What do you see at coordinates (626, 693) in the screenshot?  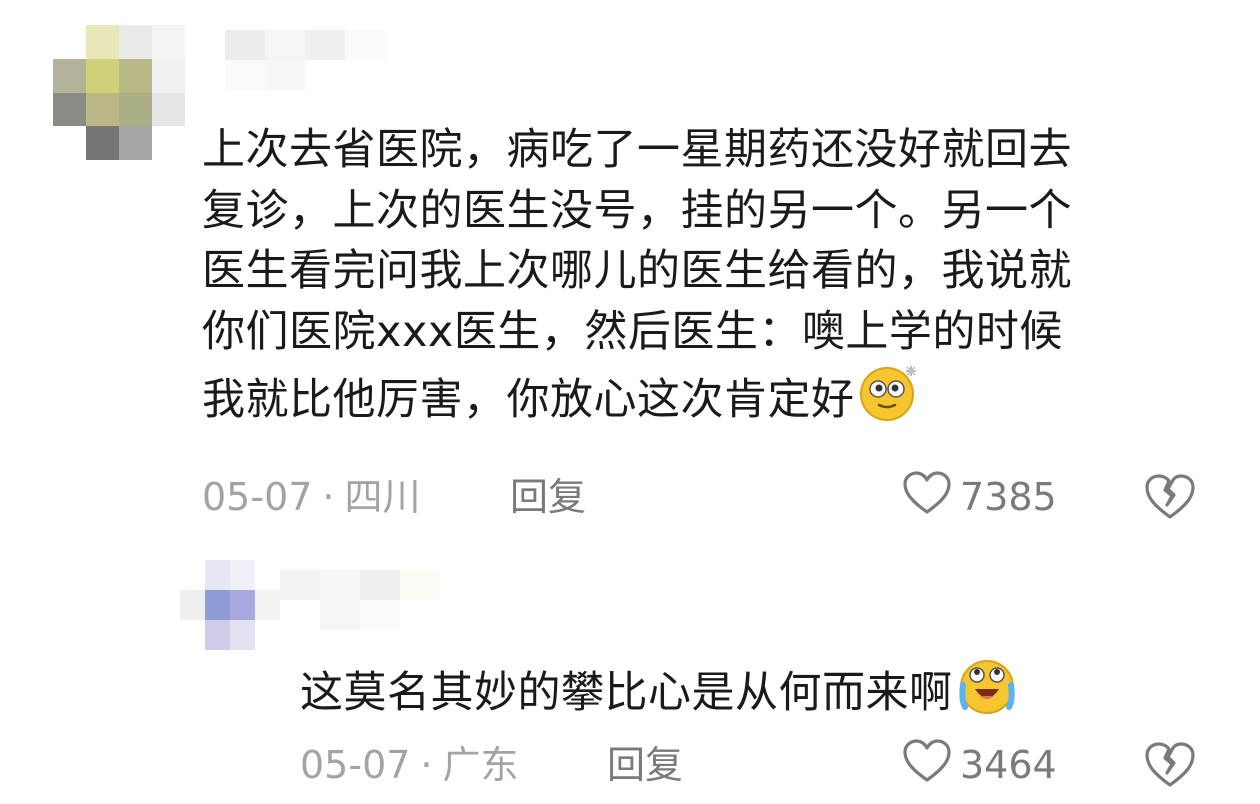 I see `comment-text-line-content: 这莫名其妙的攀比心是从何而来啊` at bounding box center [626, 693].